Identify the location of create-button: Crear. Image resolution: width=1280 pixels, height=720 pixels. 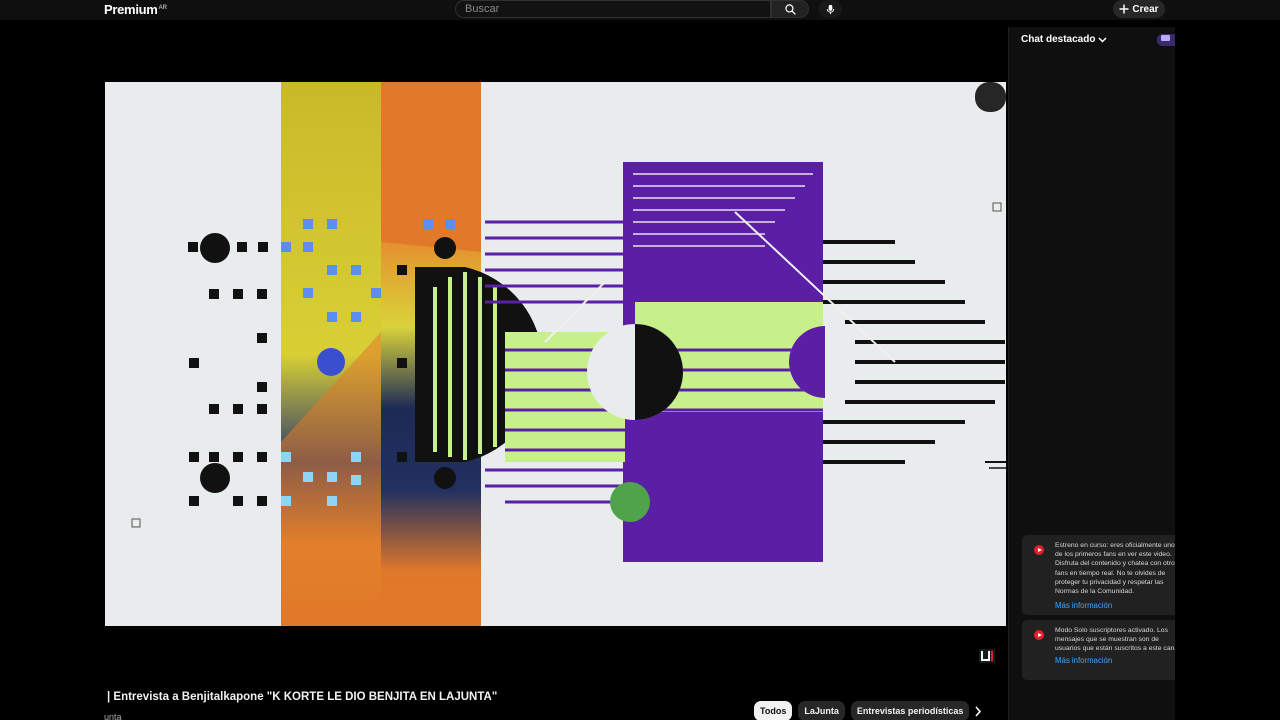
(1139, 9).